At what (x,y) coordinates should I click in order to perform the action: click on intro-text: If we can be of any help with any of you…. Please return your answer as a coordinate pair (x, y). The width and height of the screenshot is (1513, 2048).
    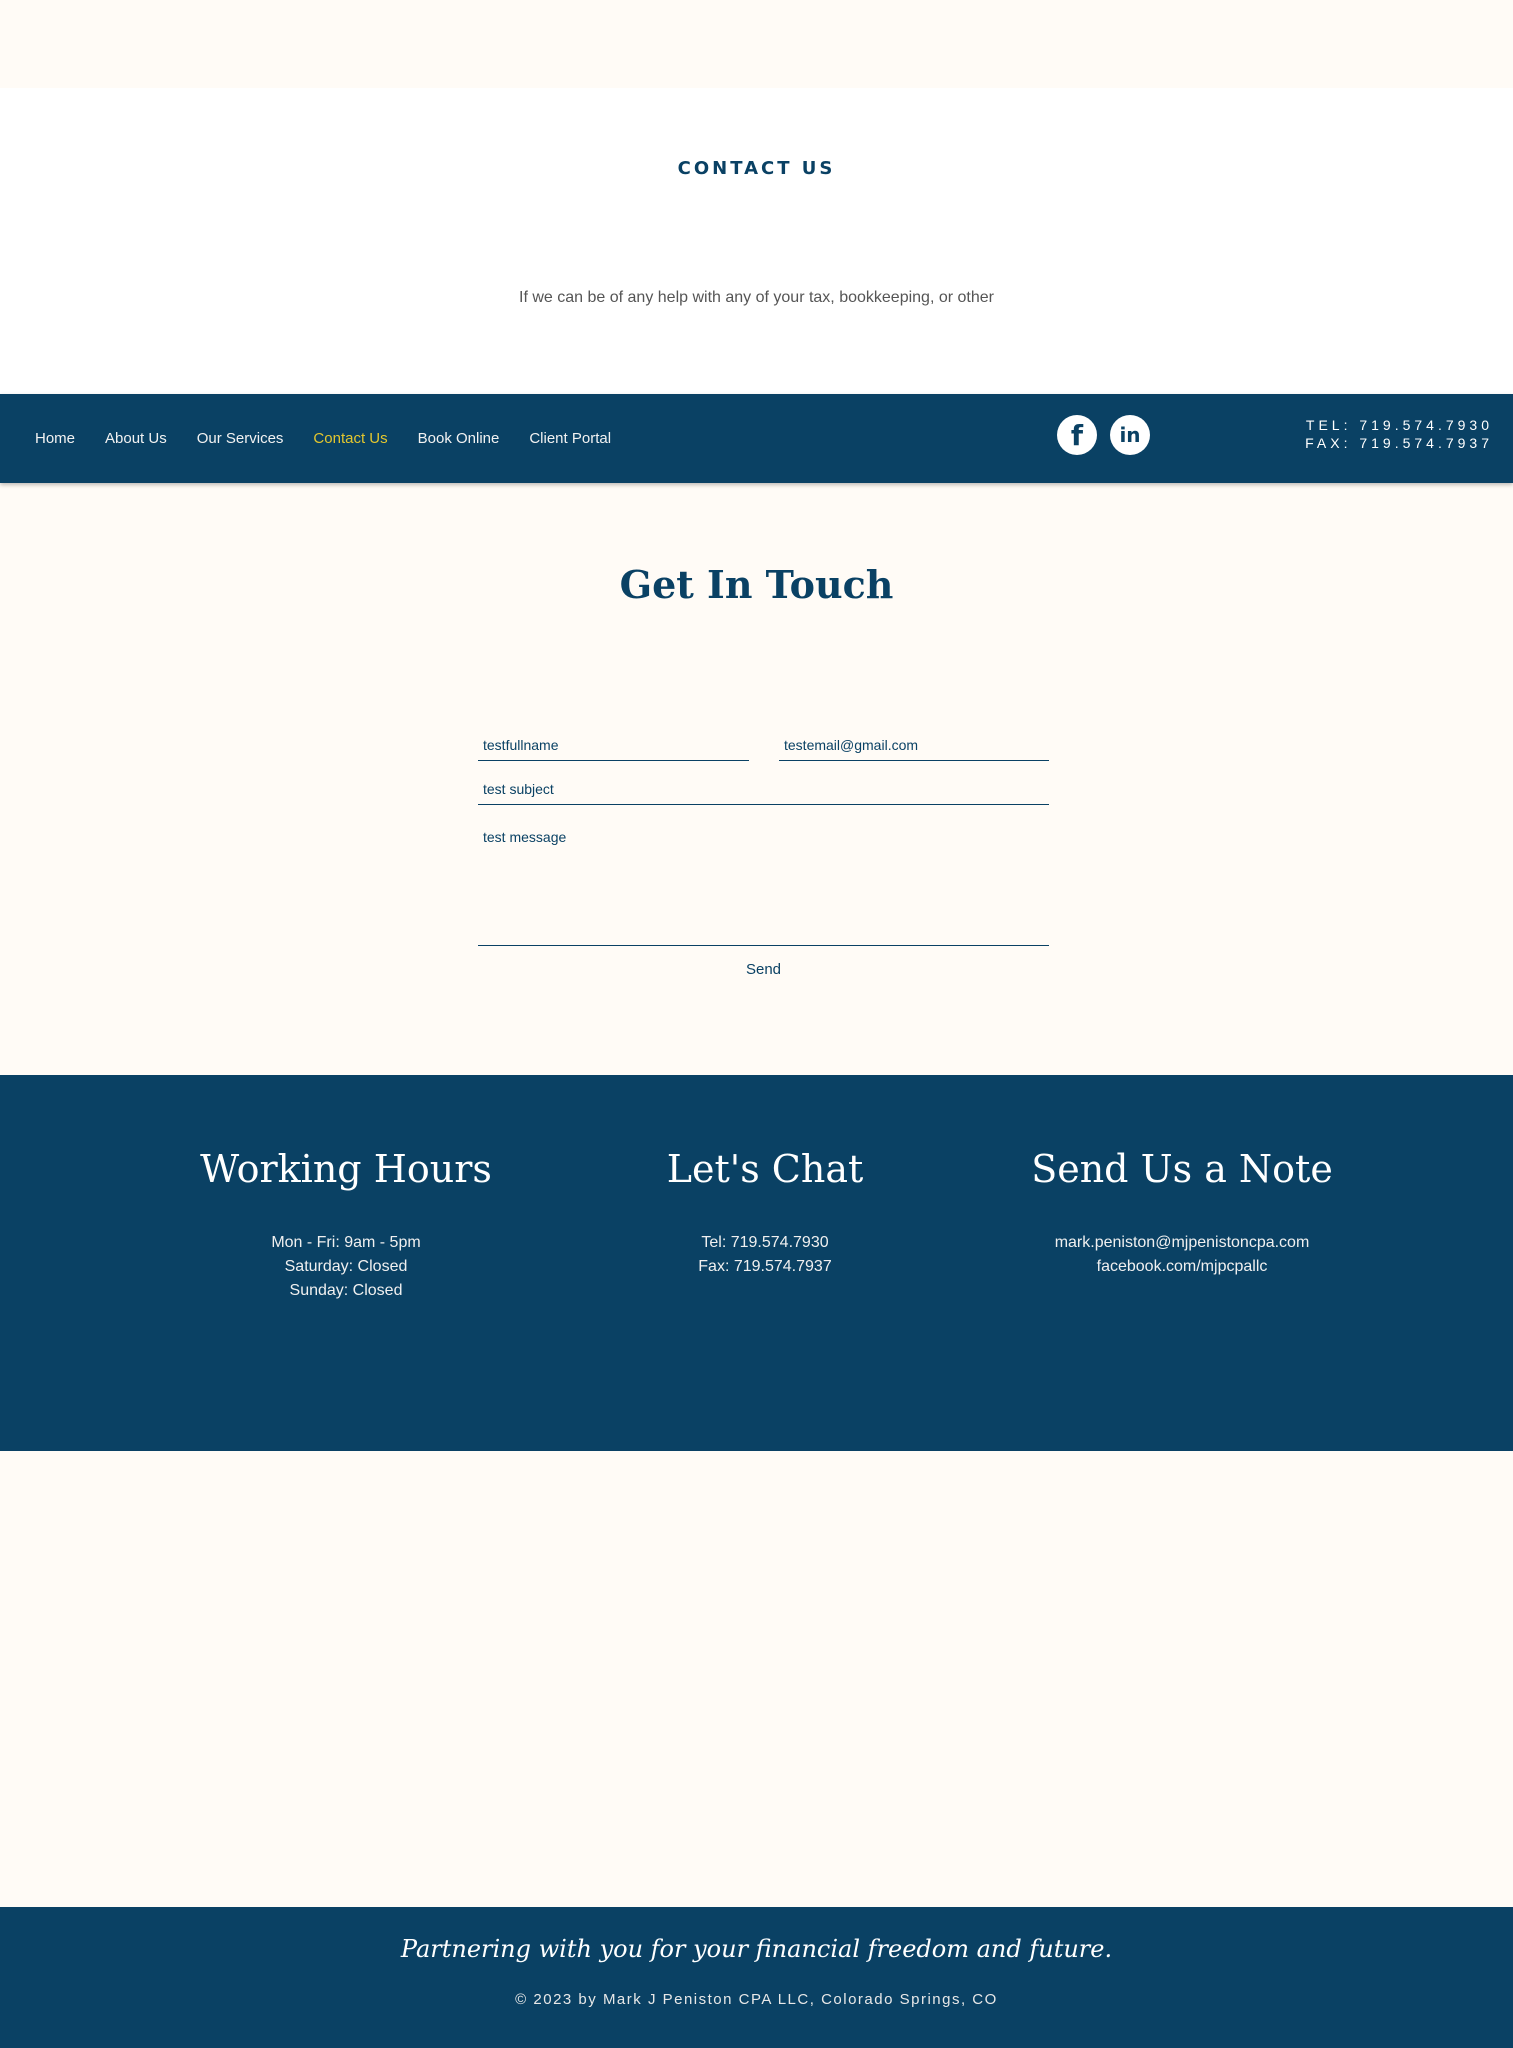
    Looking at the image, I should click on (756, 297).